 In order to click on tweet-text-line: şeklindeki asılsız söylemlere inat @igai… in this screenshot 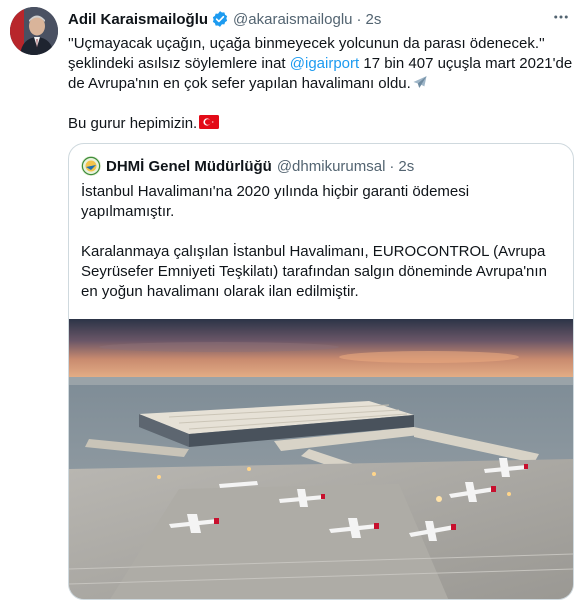, I will do `click(321, 64)`.